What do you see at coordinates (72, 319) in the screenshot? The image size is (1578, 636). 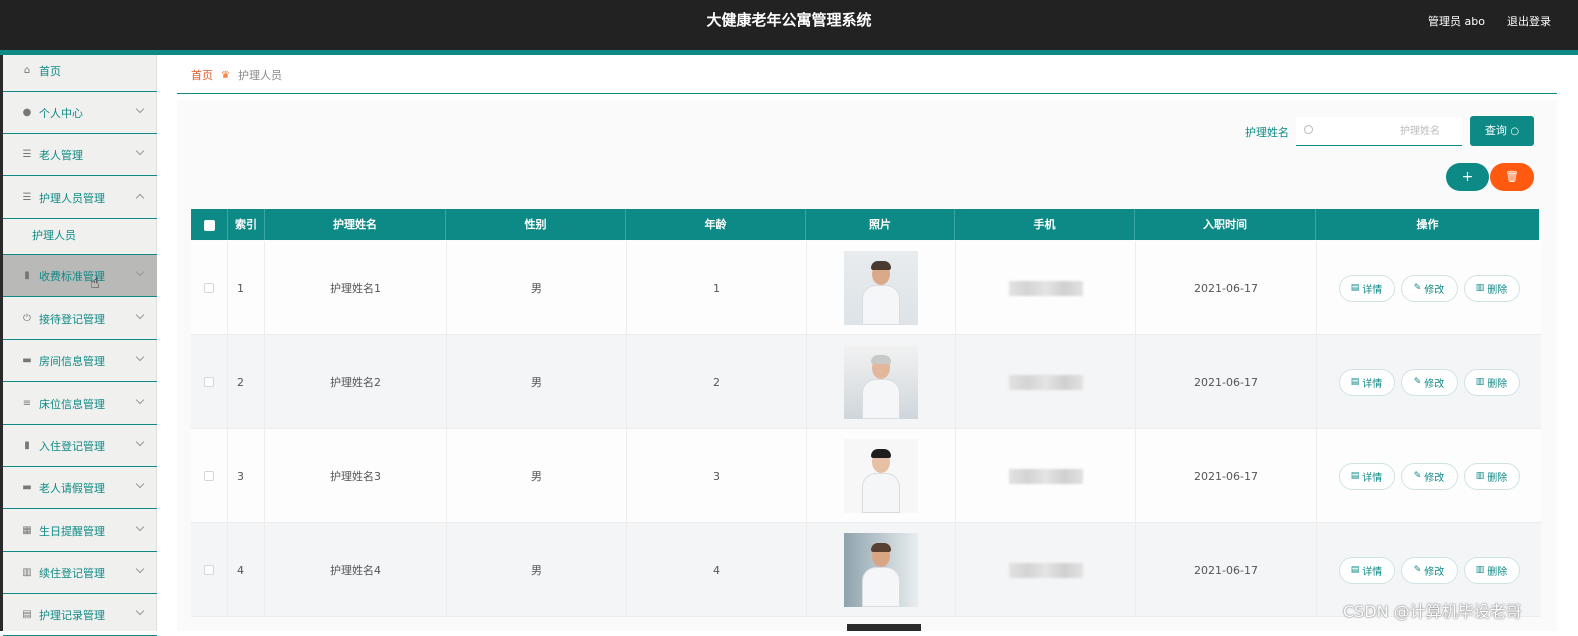 I see `sidebar-item-label: 接待登记管理` at bounding box center [72, 319].